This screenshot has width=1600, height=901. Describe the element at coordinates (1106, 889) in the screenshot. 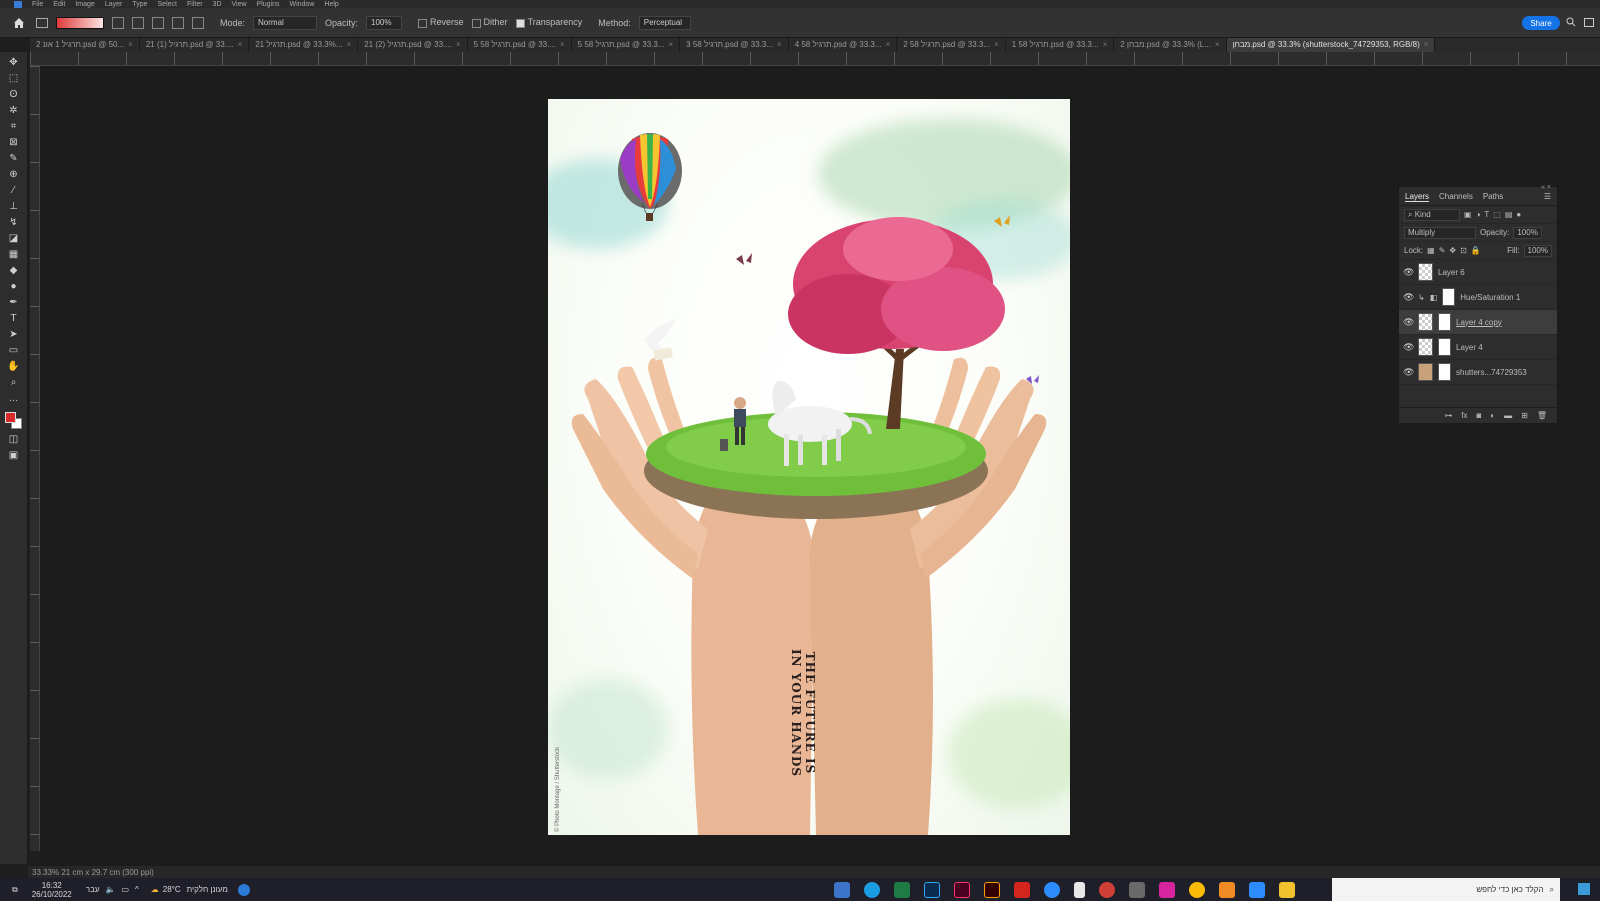

I see `chrome-app-icon` at that location.